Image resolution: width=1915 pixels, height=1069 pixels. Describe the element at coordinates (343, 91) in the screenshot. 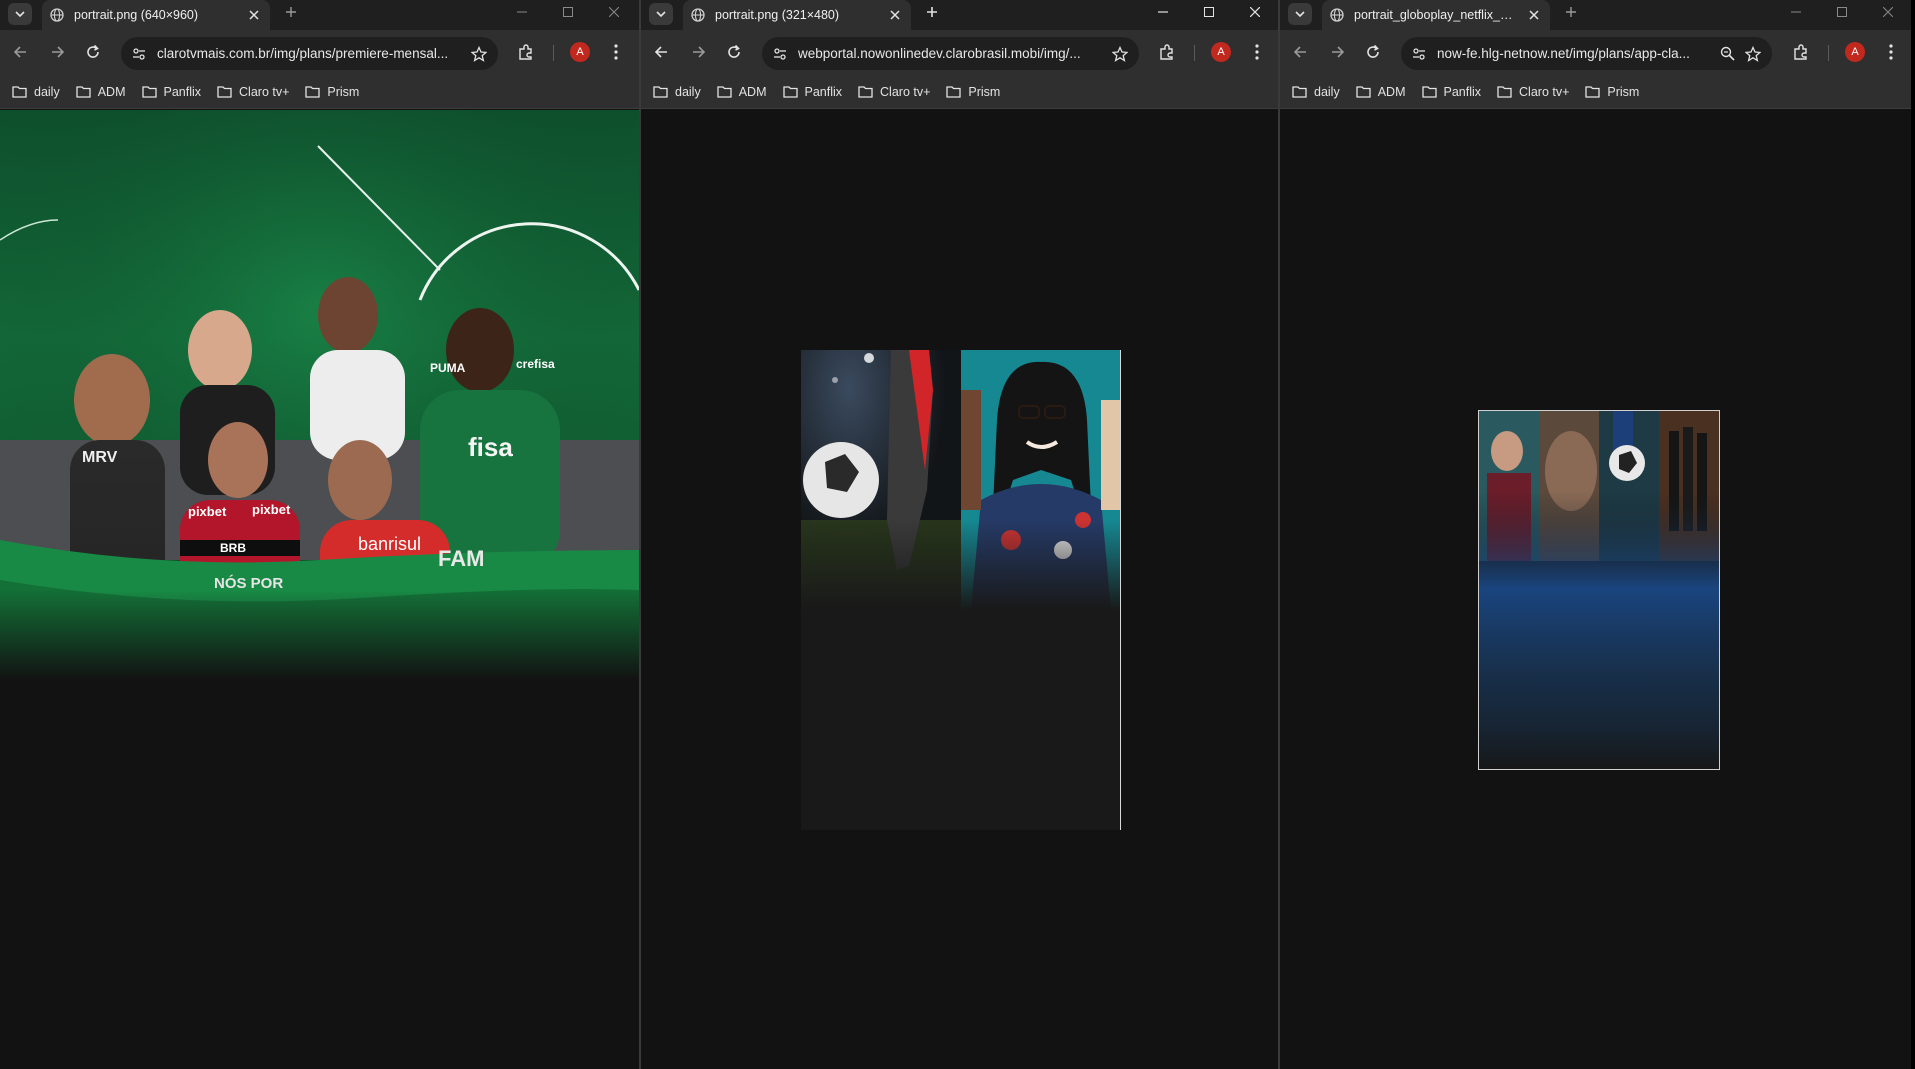

I see `bookmark-label: Prism` at that location.